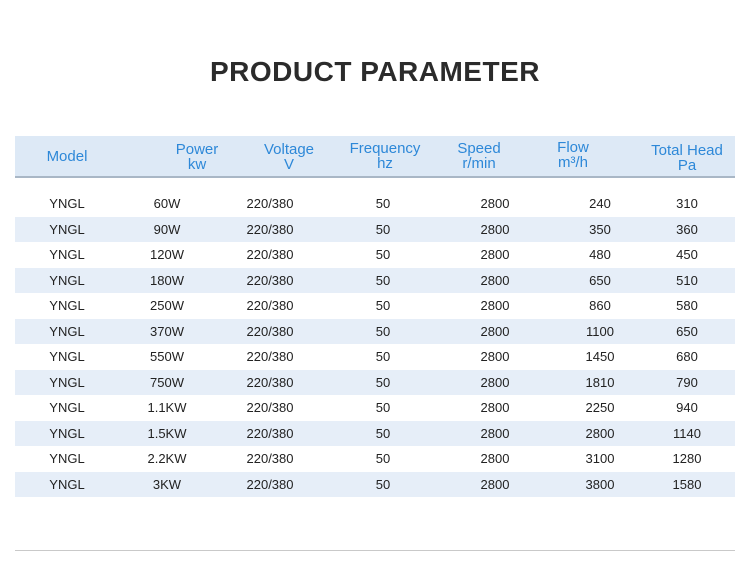  I want to click on cell-power: 90W, so click(167, 229).